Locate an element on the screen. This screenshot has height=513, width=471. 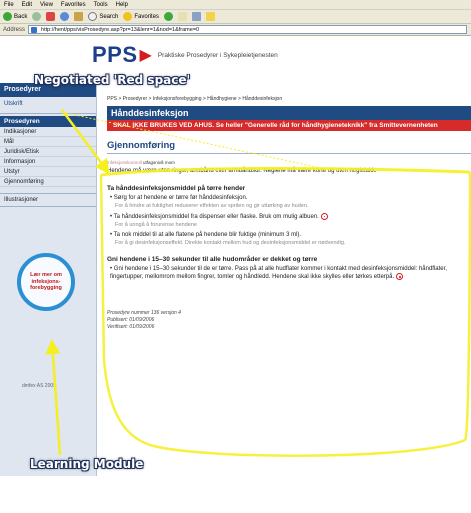
logo-arrow-icon: ▶ is located at coordinates (145, 55).